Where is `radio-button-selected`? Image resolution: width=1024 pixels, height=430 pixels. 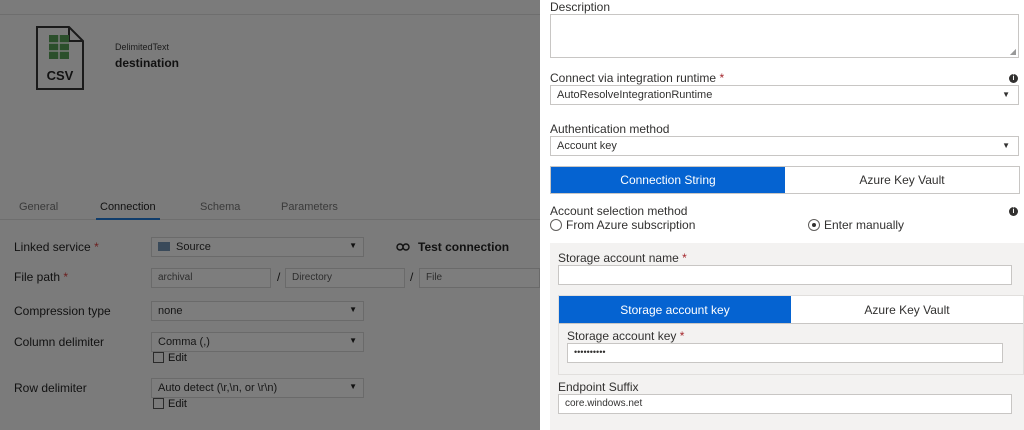 radio-button-selected is located at coordinates (814, 225).